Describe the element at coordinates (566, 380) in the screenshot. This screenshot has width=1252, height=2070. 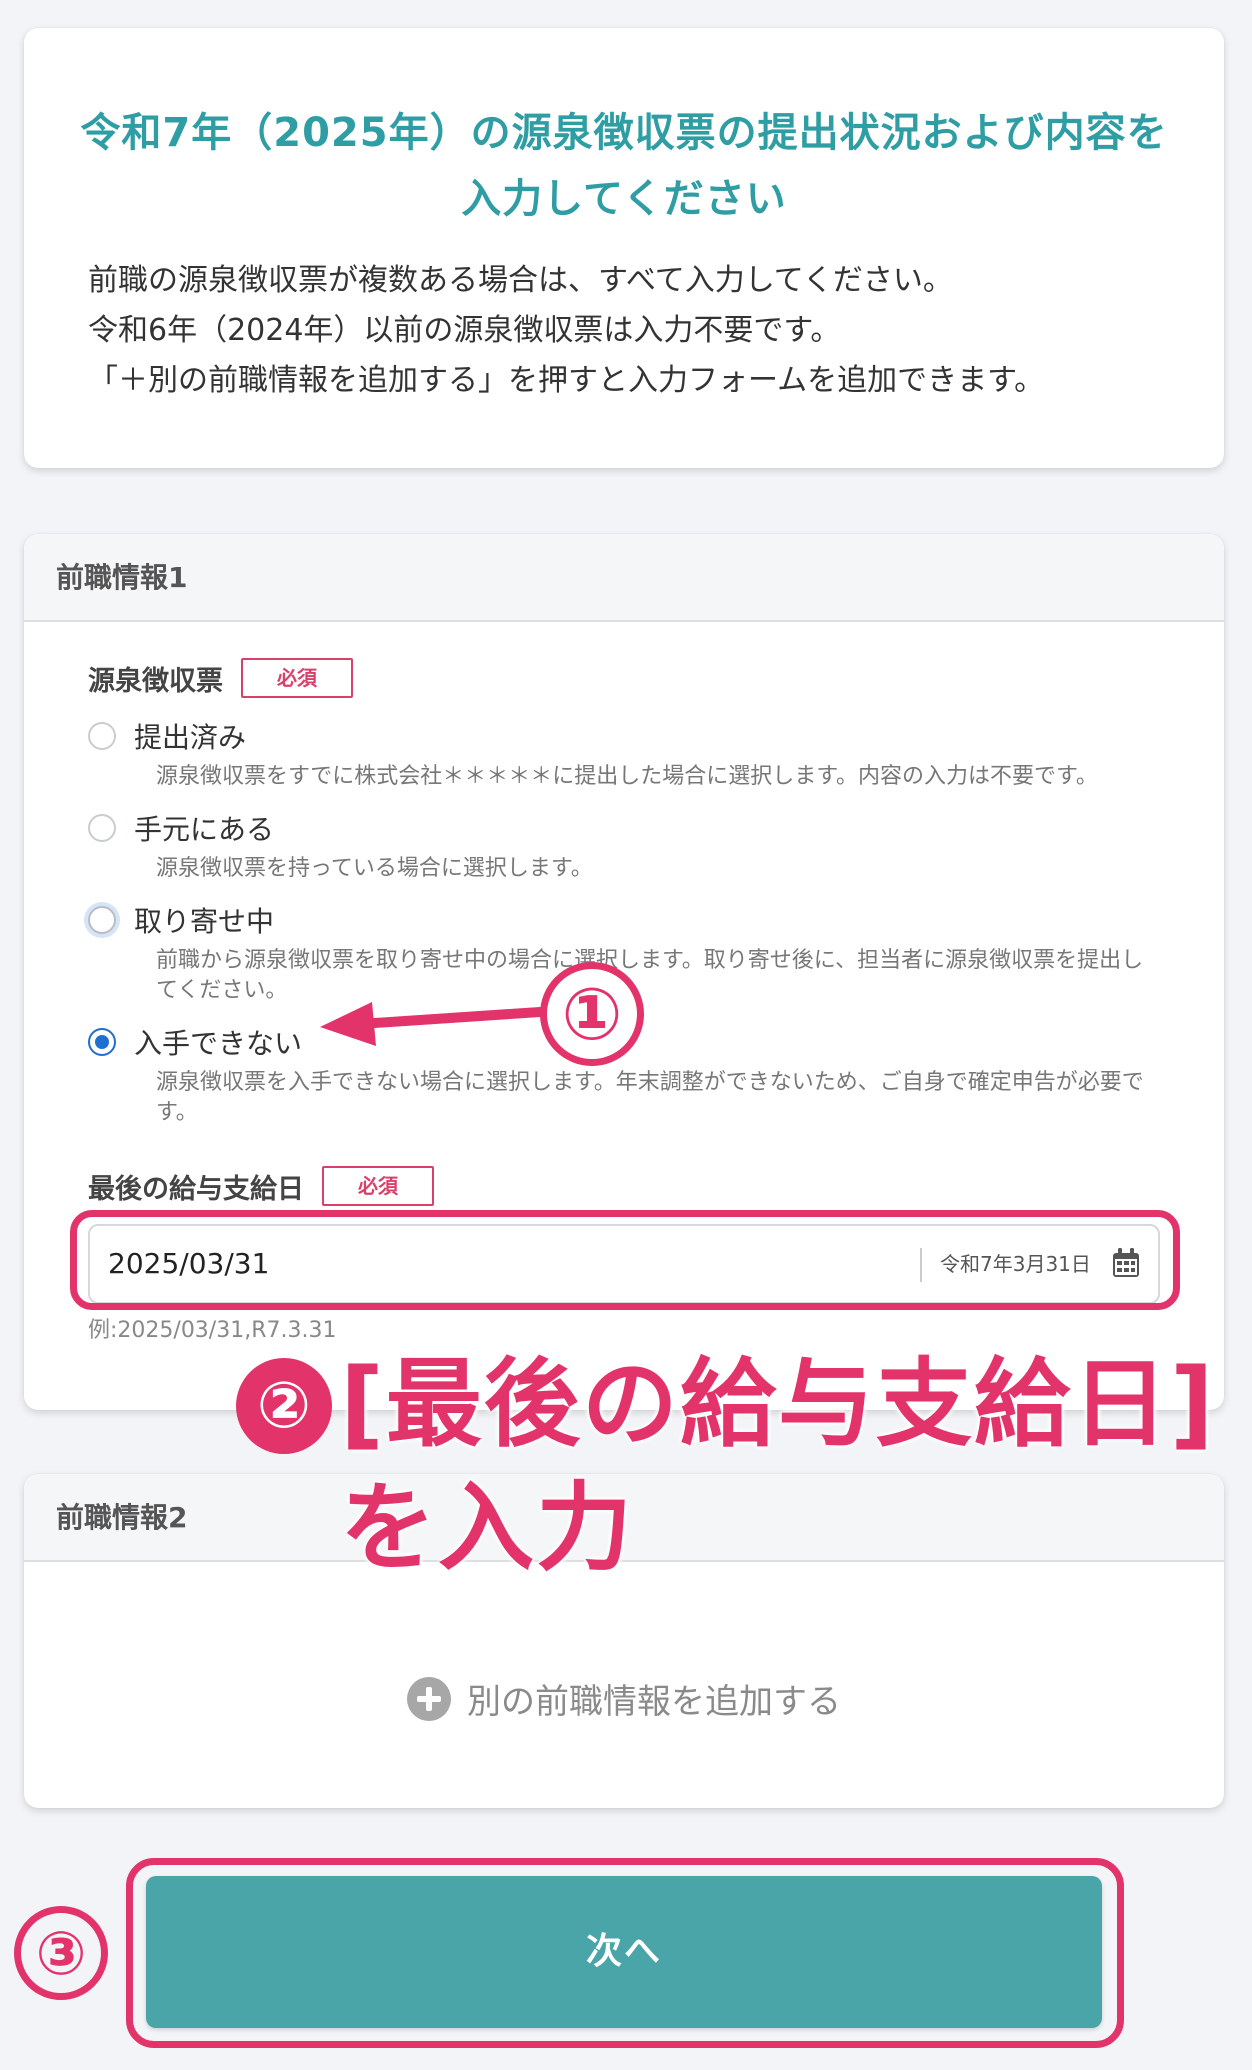
I see `intro-line: 「＋別の前職情報を追加する」を押すと入力フォームを追加できます。` at that location.